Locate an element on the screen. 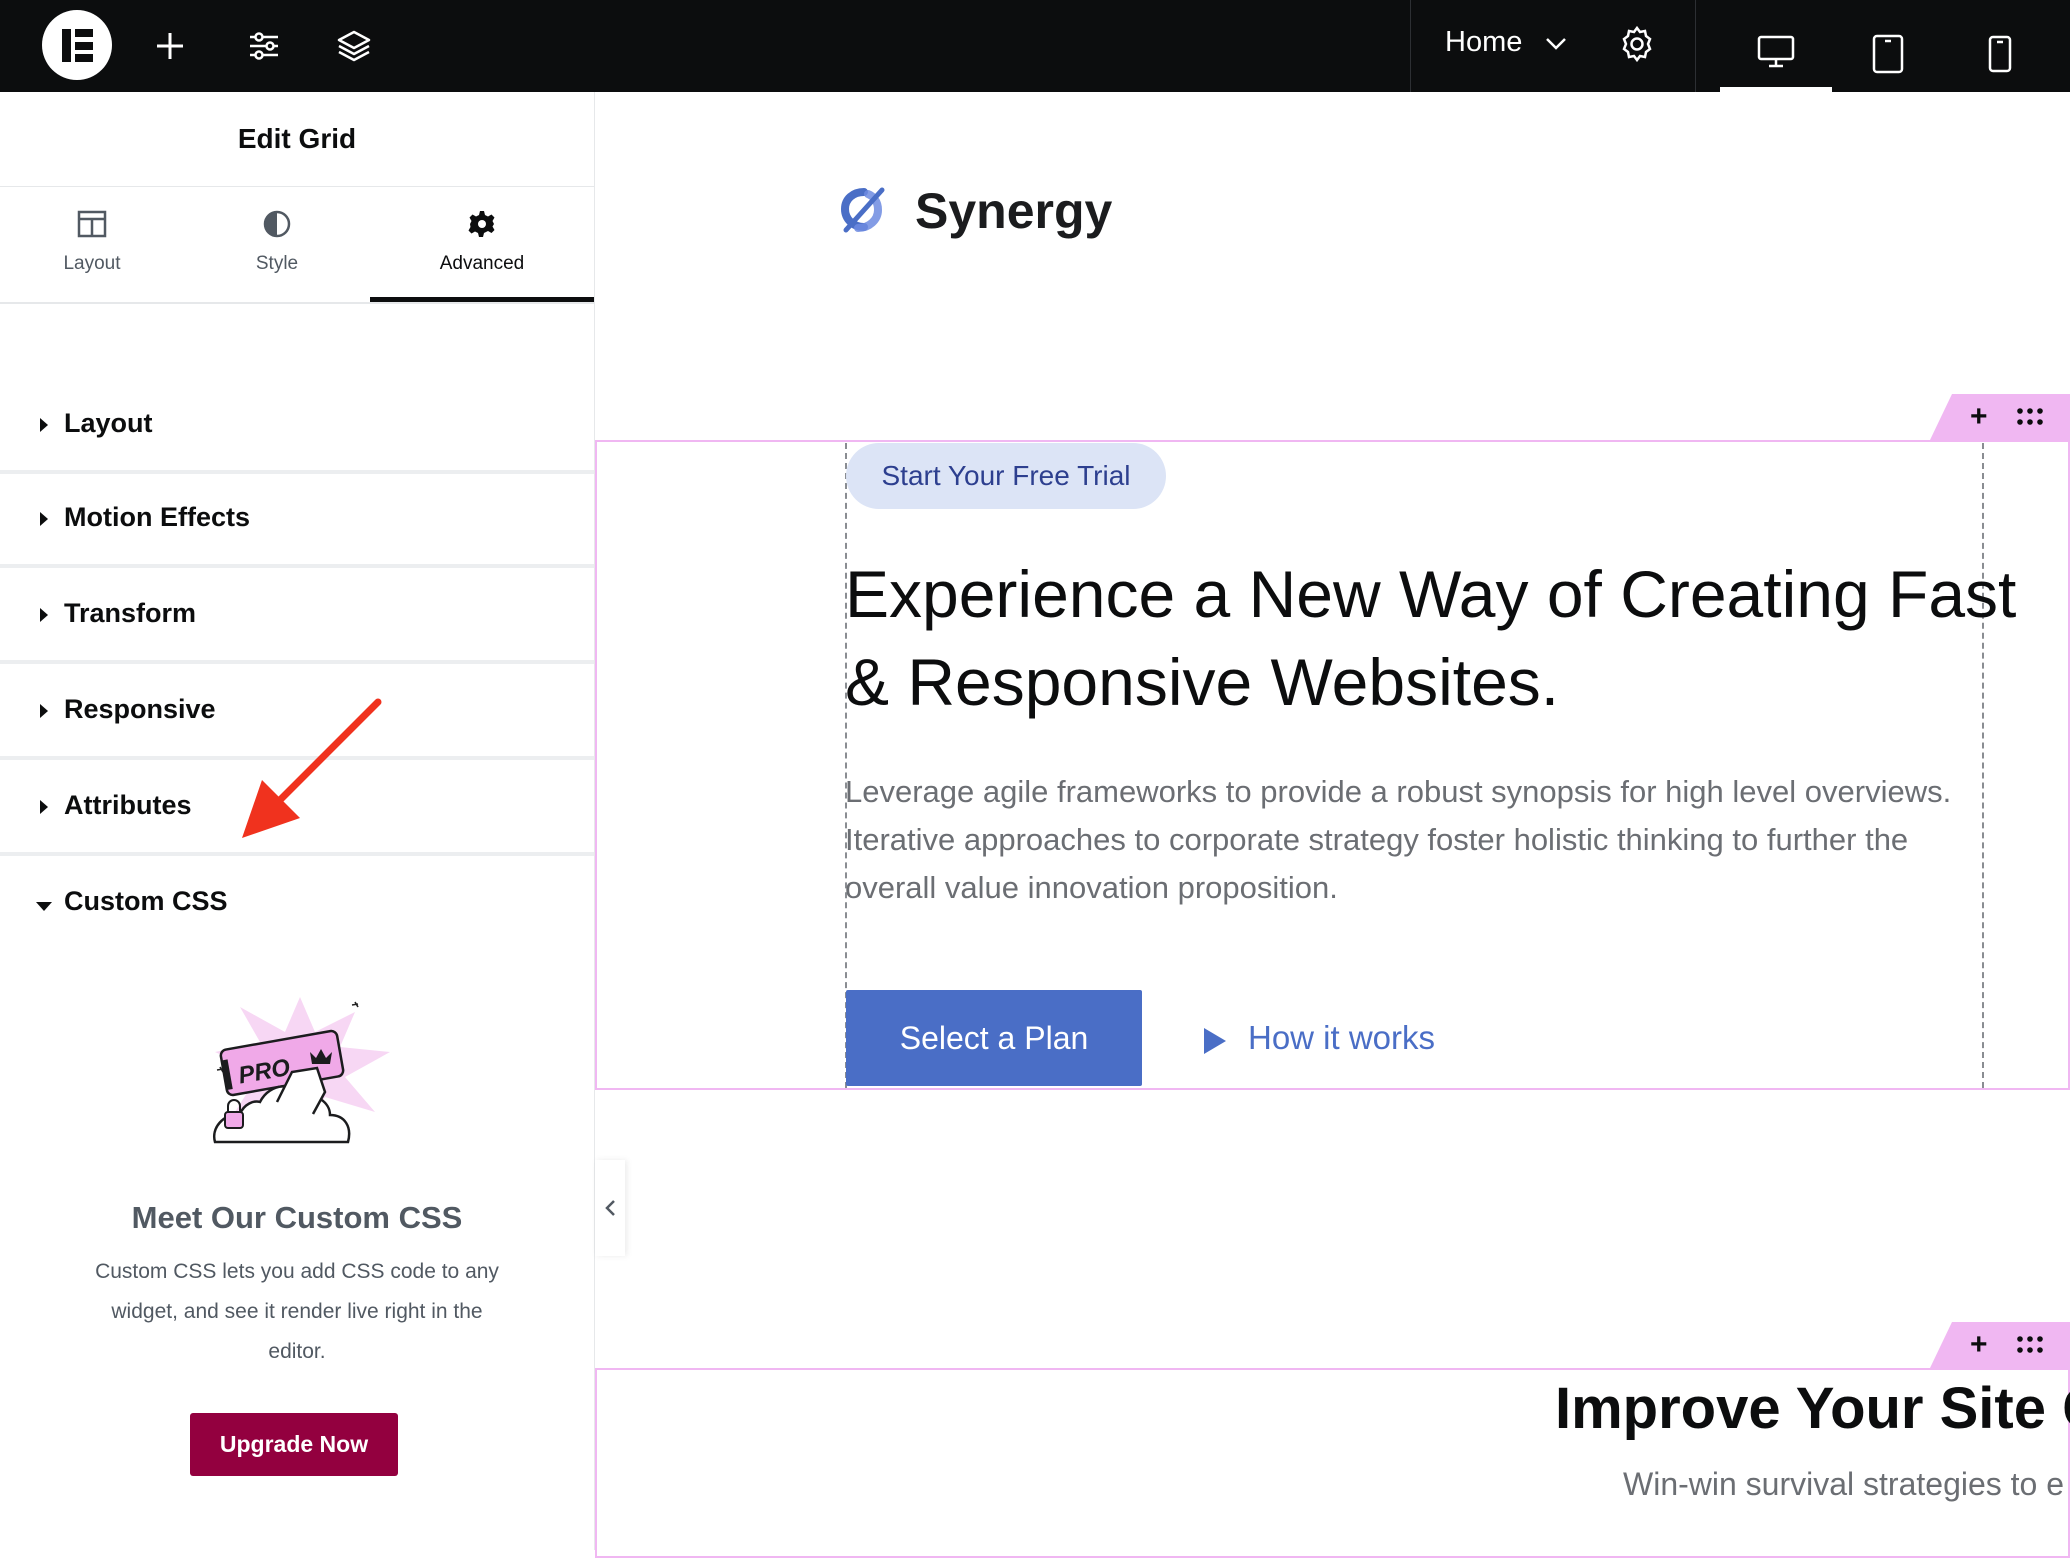 The image size is (2070, 1558). chevron-down-icon is located at coordinates (1556, 43).